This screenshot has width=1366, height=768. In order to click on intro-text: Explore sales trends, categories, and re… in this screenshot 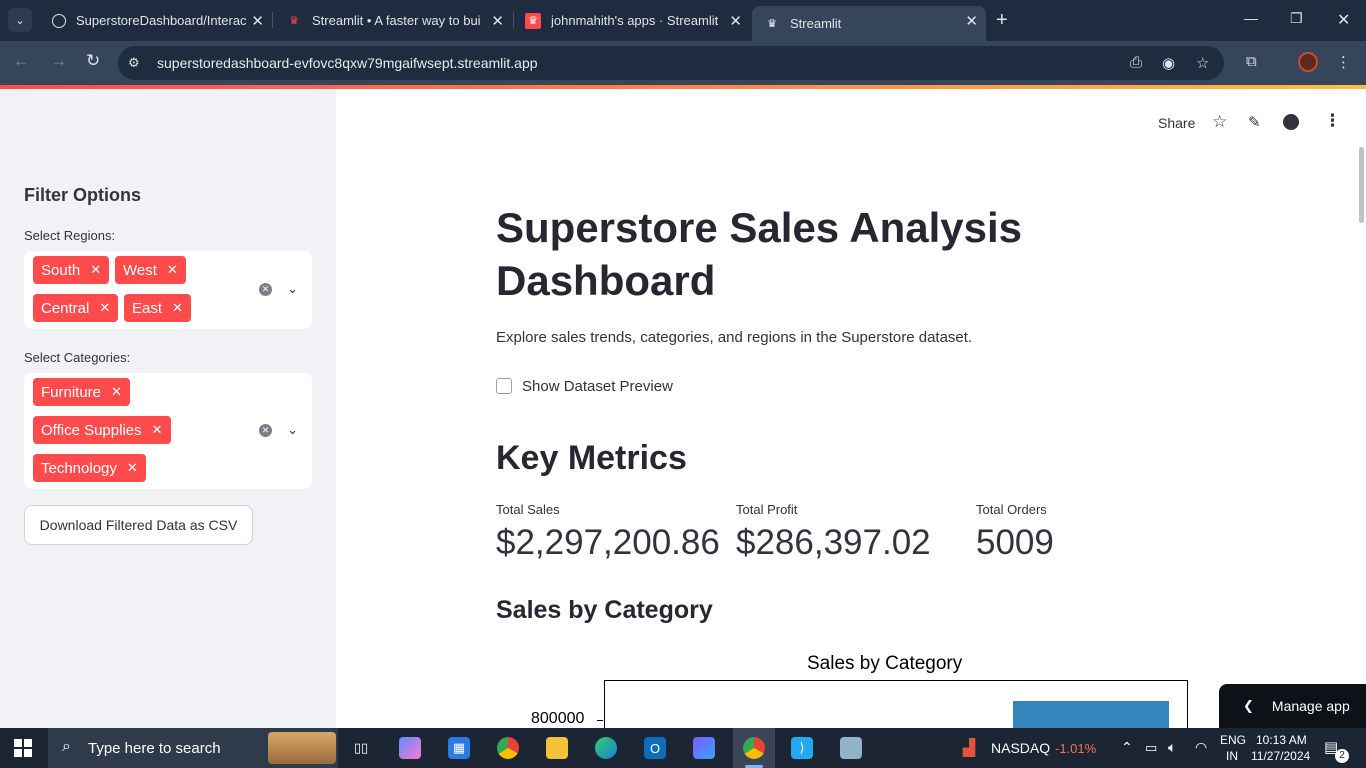, I will do `click(734, 337)`.